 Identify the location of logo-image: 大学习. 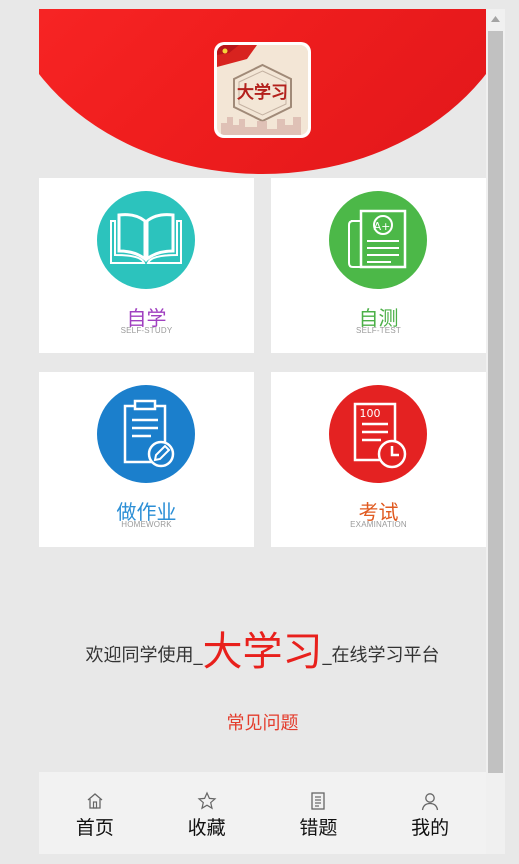
(262, 90).